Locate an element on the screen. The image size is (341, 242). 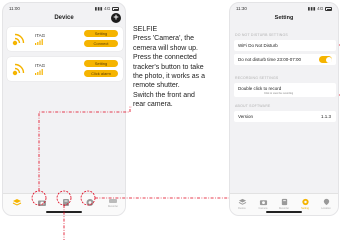
callout-line: the photo, it works as a is located at coordinates (169, 77).